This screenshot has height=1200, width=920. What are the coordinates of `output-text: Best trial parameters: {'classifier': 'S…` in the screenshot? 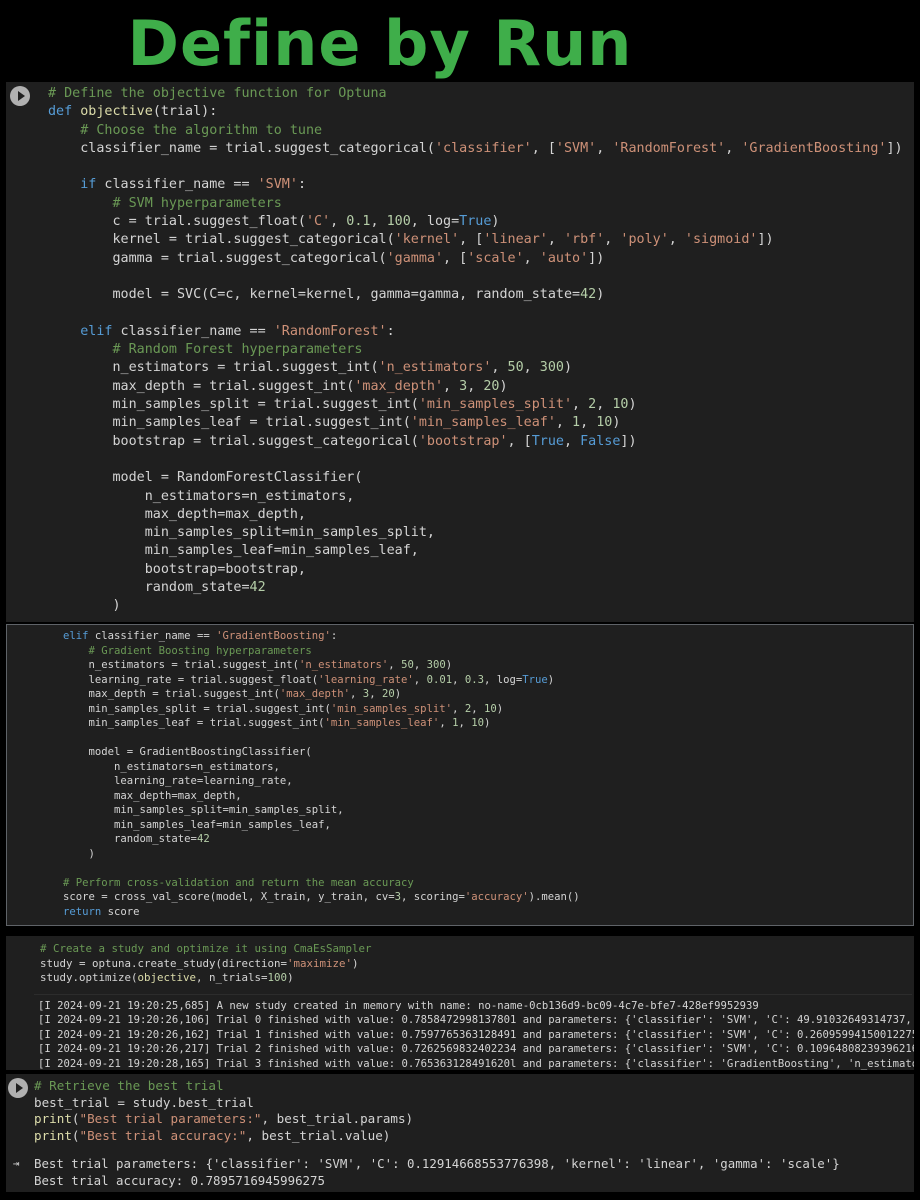 It's located at (437, 1172).